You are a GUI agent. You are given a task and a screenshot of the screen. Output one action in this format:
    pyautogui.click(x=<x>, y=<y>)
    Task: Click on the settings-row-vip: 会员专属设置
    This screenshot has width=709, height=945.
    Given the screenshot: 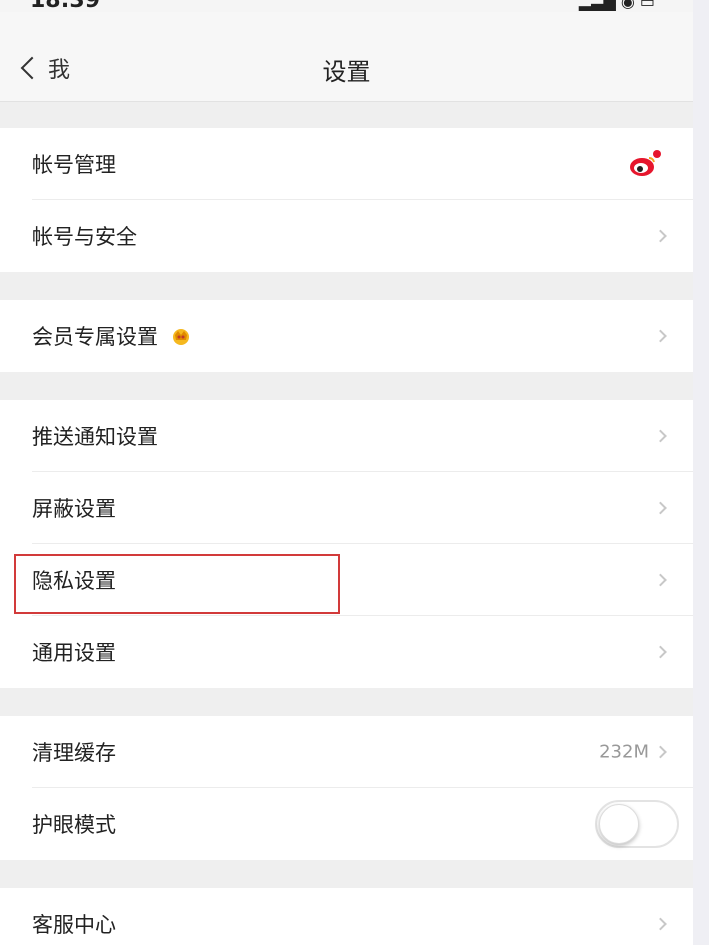 What is the action you would take?
    pyautogui.click(x=346, y=336)
    